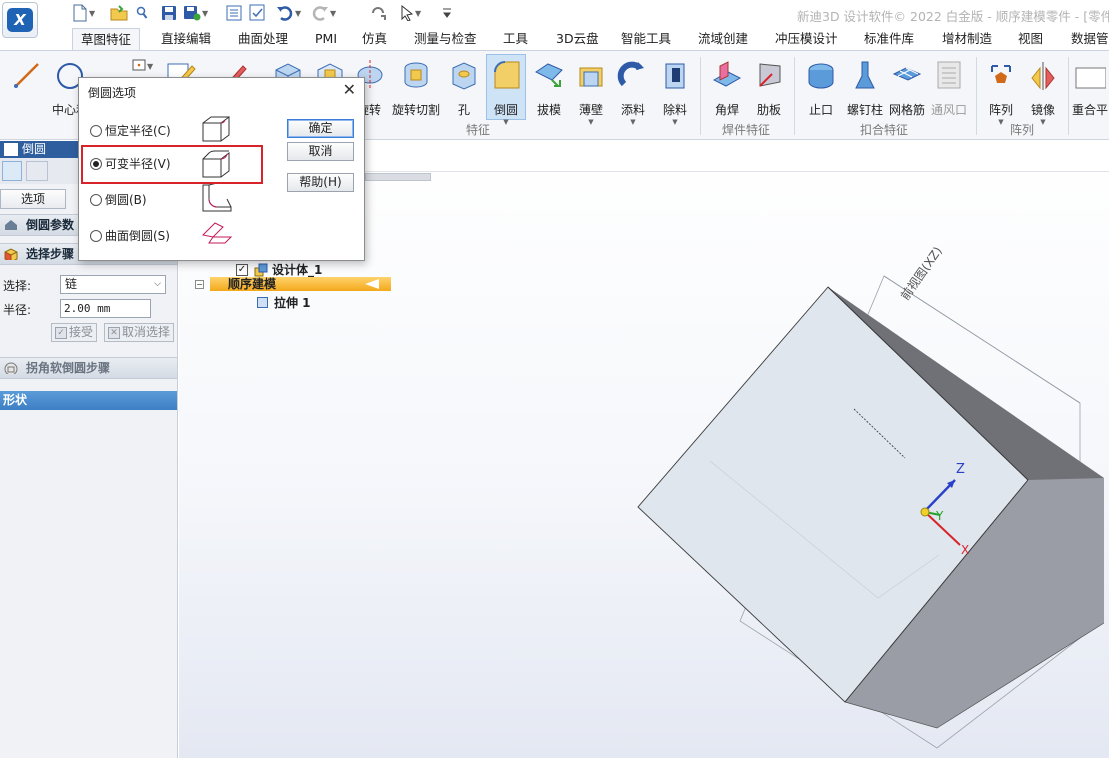  Describe the element at coordinates (216, 129) in the screenshot. I see `constant-radius-icon` at that location.